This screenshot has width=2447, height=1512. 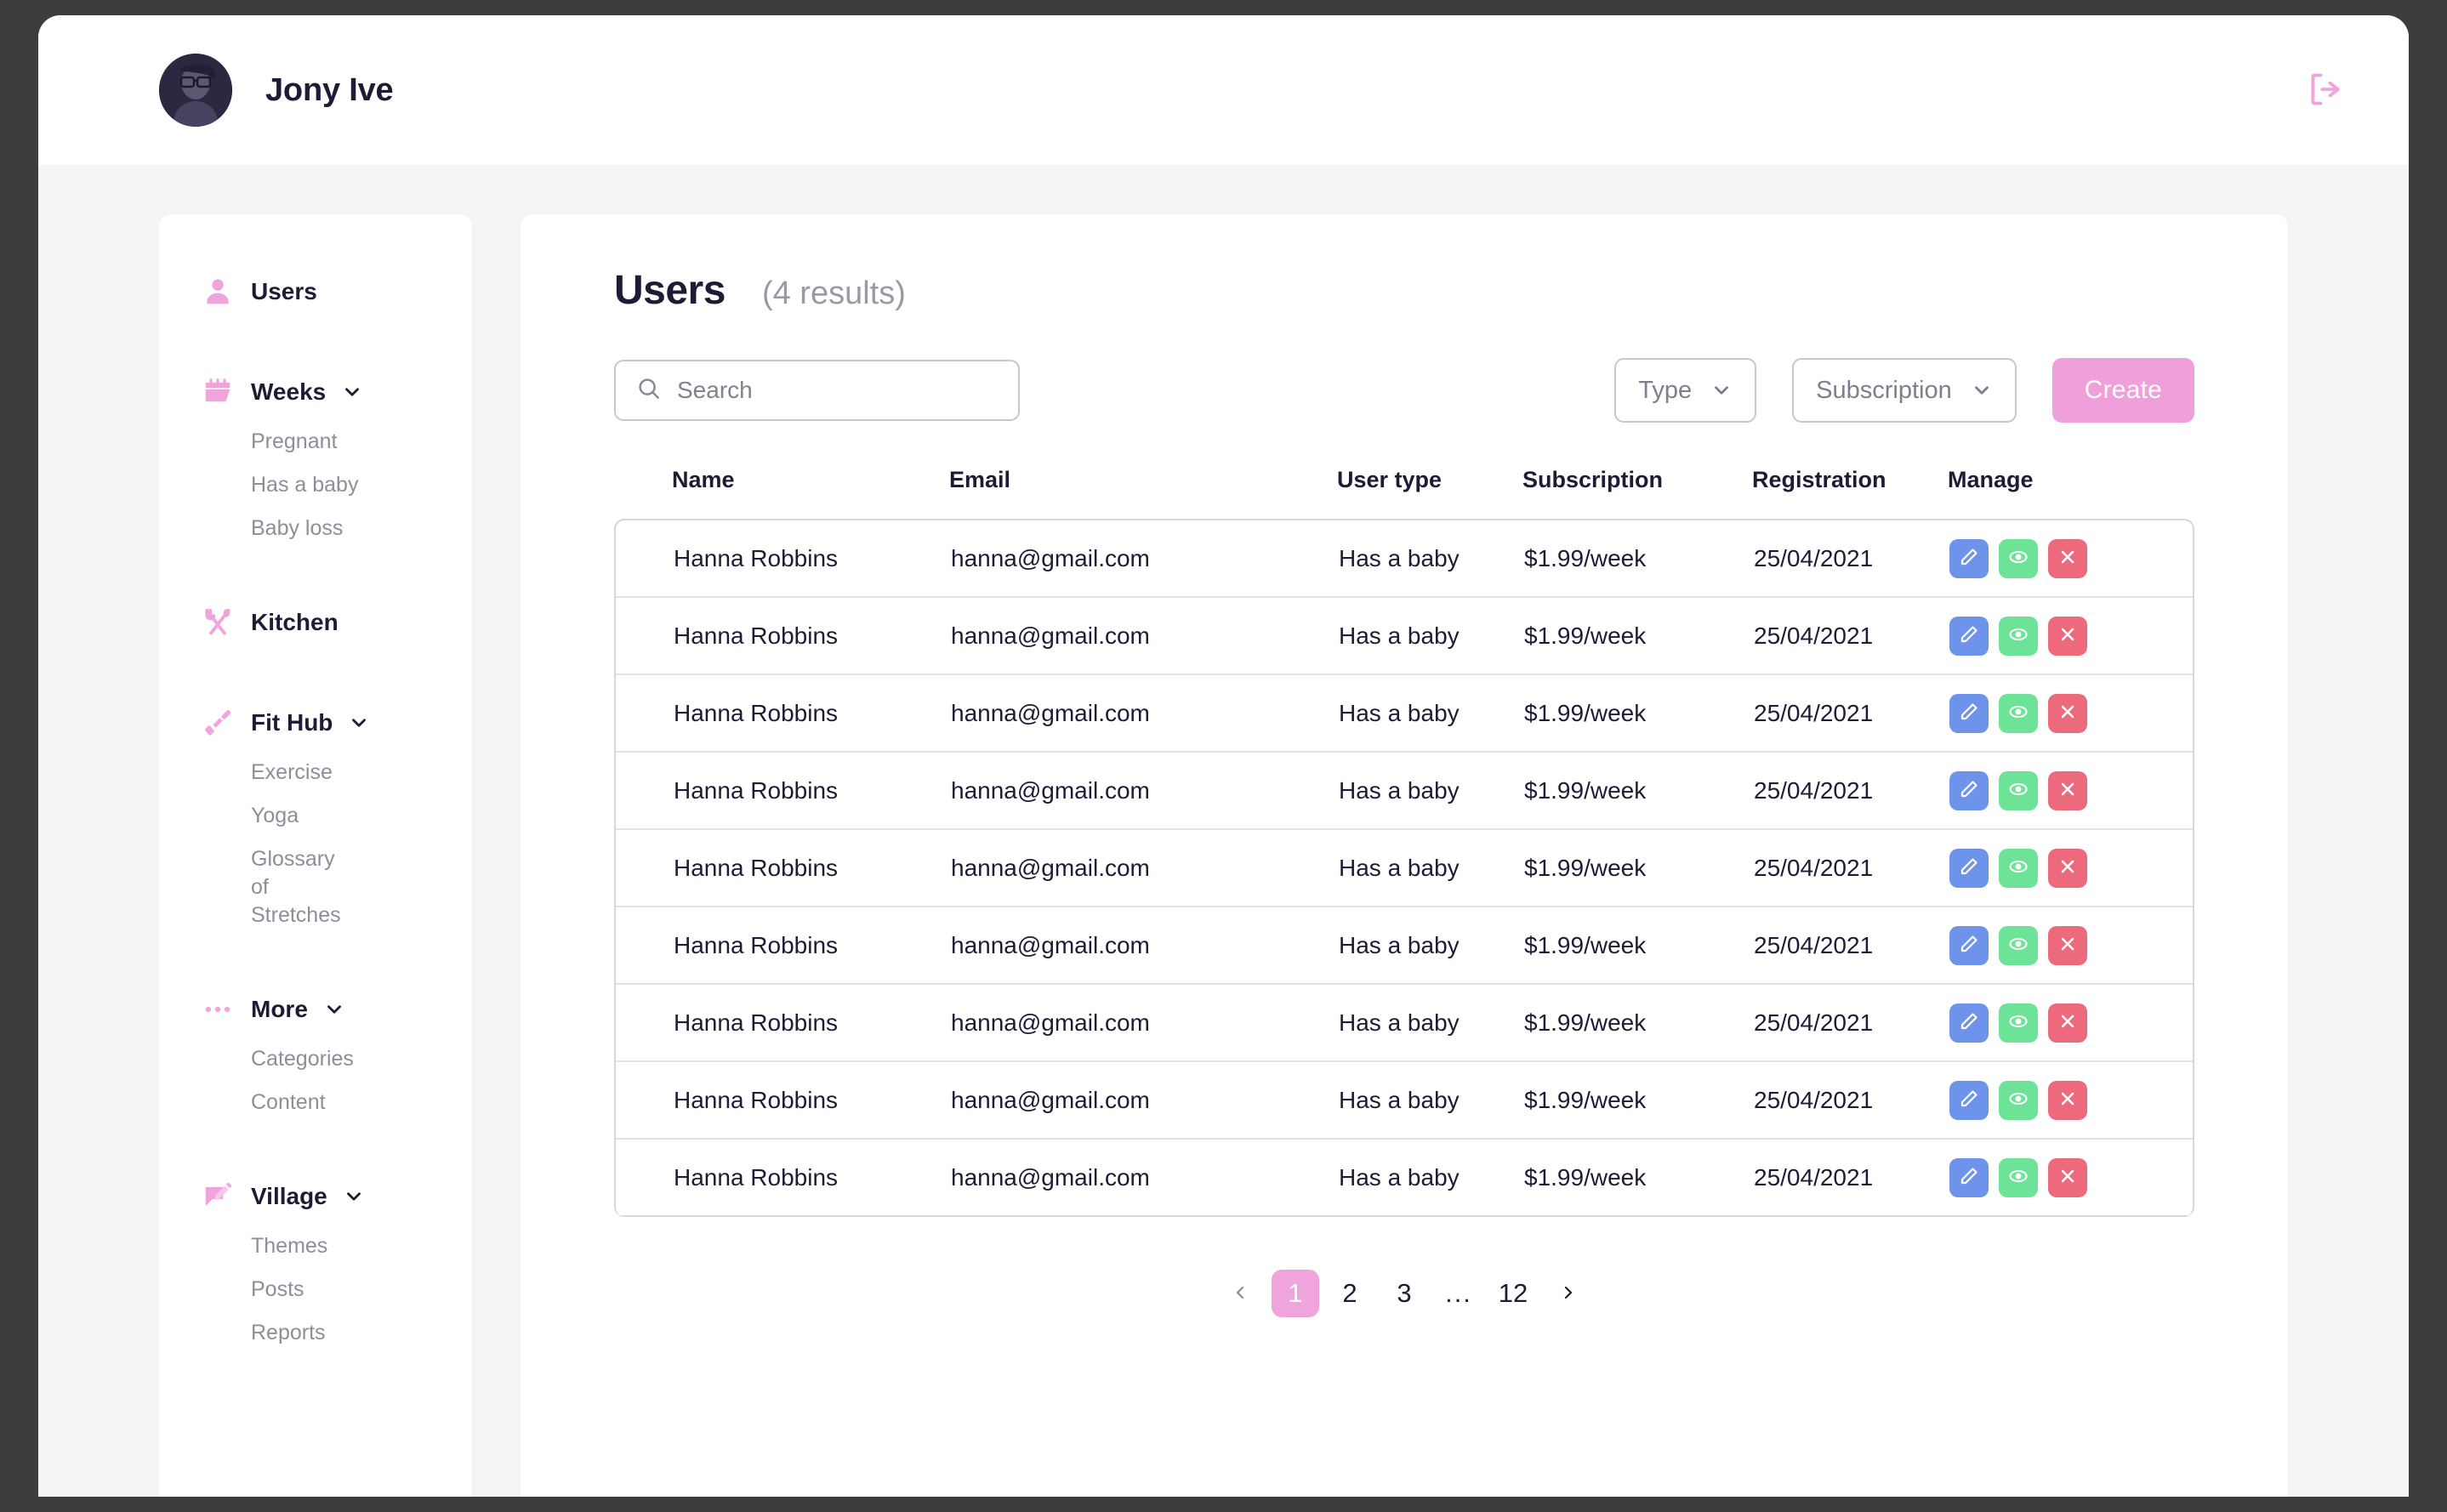 What do you see at coordinates (221, 1196) in the screenshot?
I see `chat-pencil-icon` at bounding box center [221, 1196].